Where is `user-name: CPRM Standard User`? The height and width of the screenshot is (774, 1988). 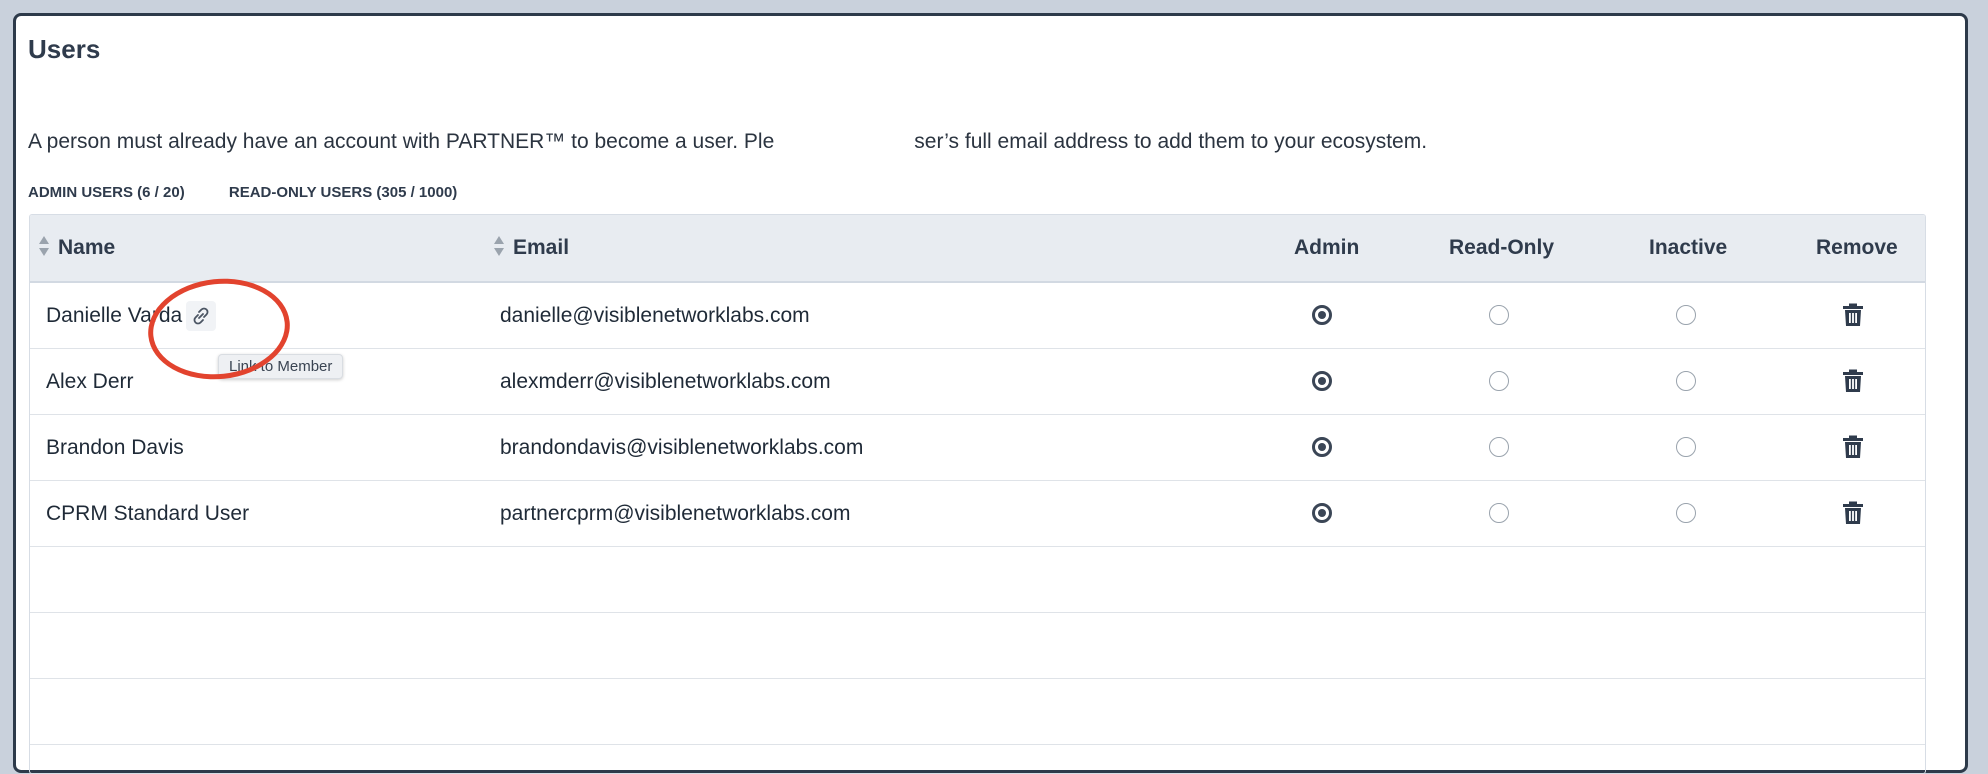 user-name: CPRM Standard User is located at coordinates (148, 513).